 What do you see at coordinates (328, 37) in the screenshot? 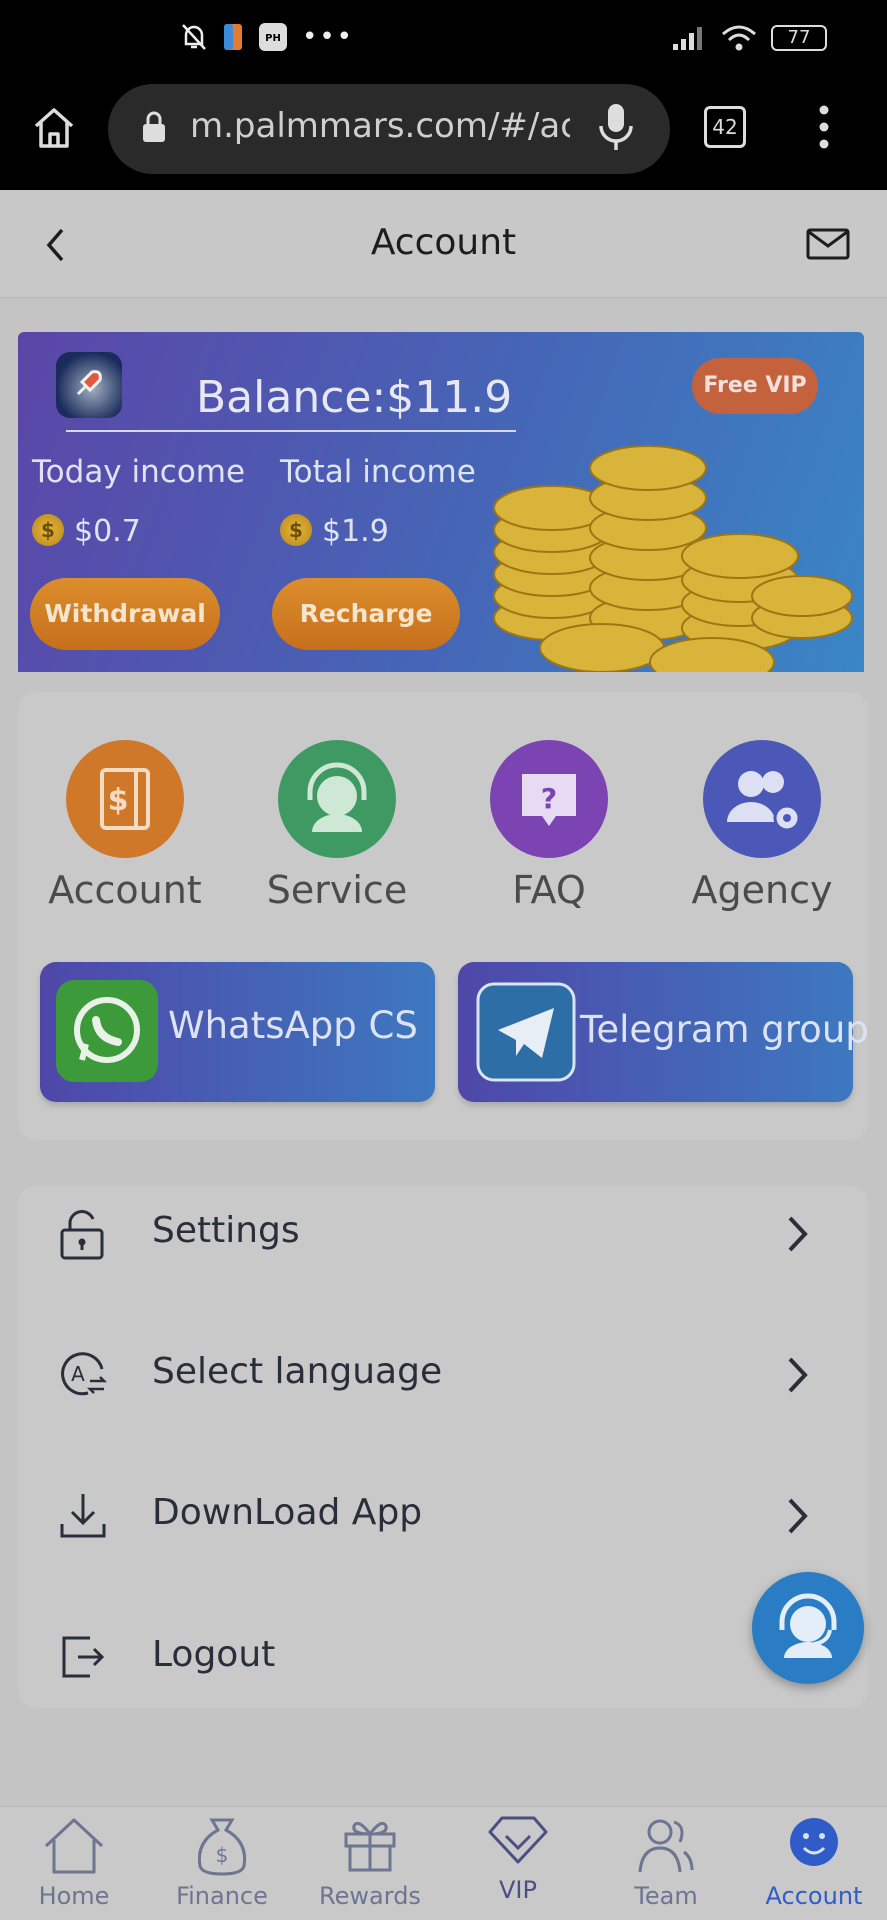
I see `more-notifications-icon: •••` at bounding box center [328, 37].